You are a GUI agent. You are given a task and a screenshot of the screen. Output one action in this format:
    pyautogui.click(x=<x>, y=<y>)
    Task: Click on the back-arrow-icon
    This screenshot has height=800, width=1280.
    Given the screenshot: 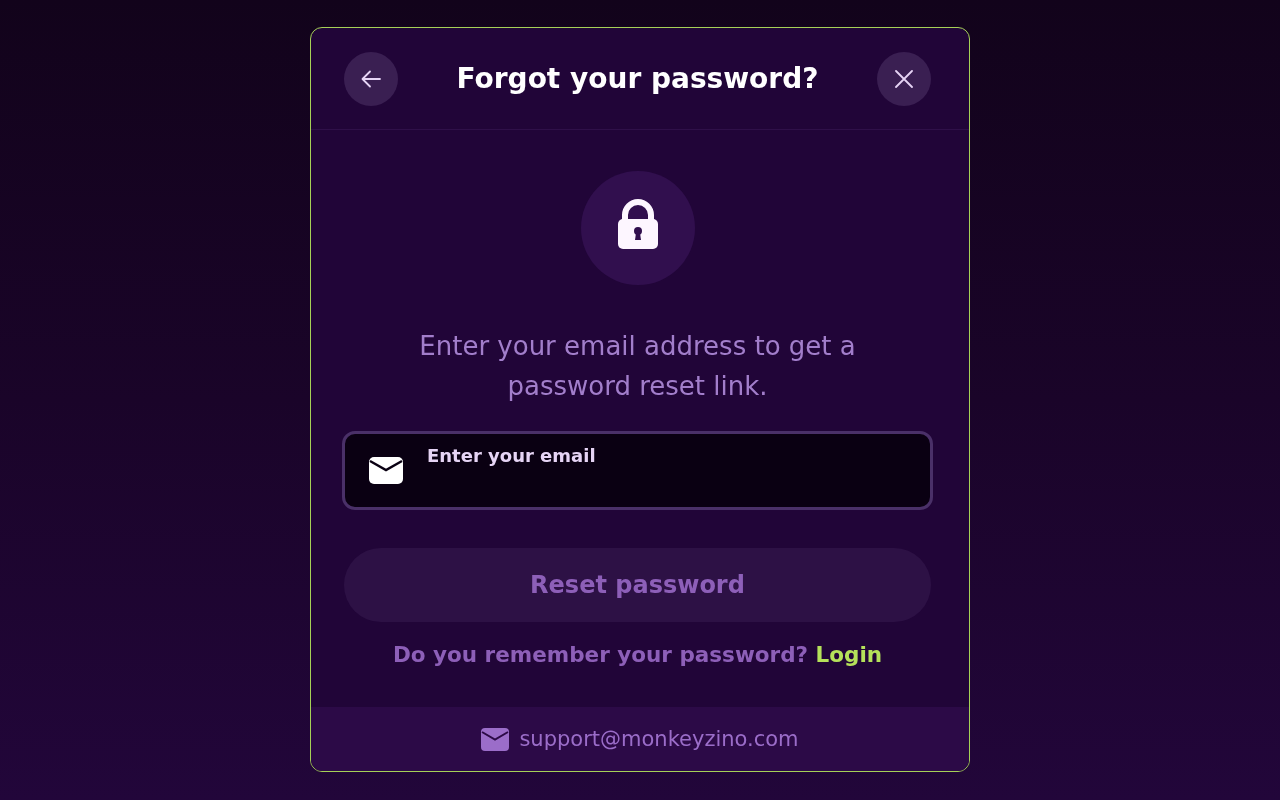 What is the action you would take?
    pyautogui.click(x=371, y=78)
    